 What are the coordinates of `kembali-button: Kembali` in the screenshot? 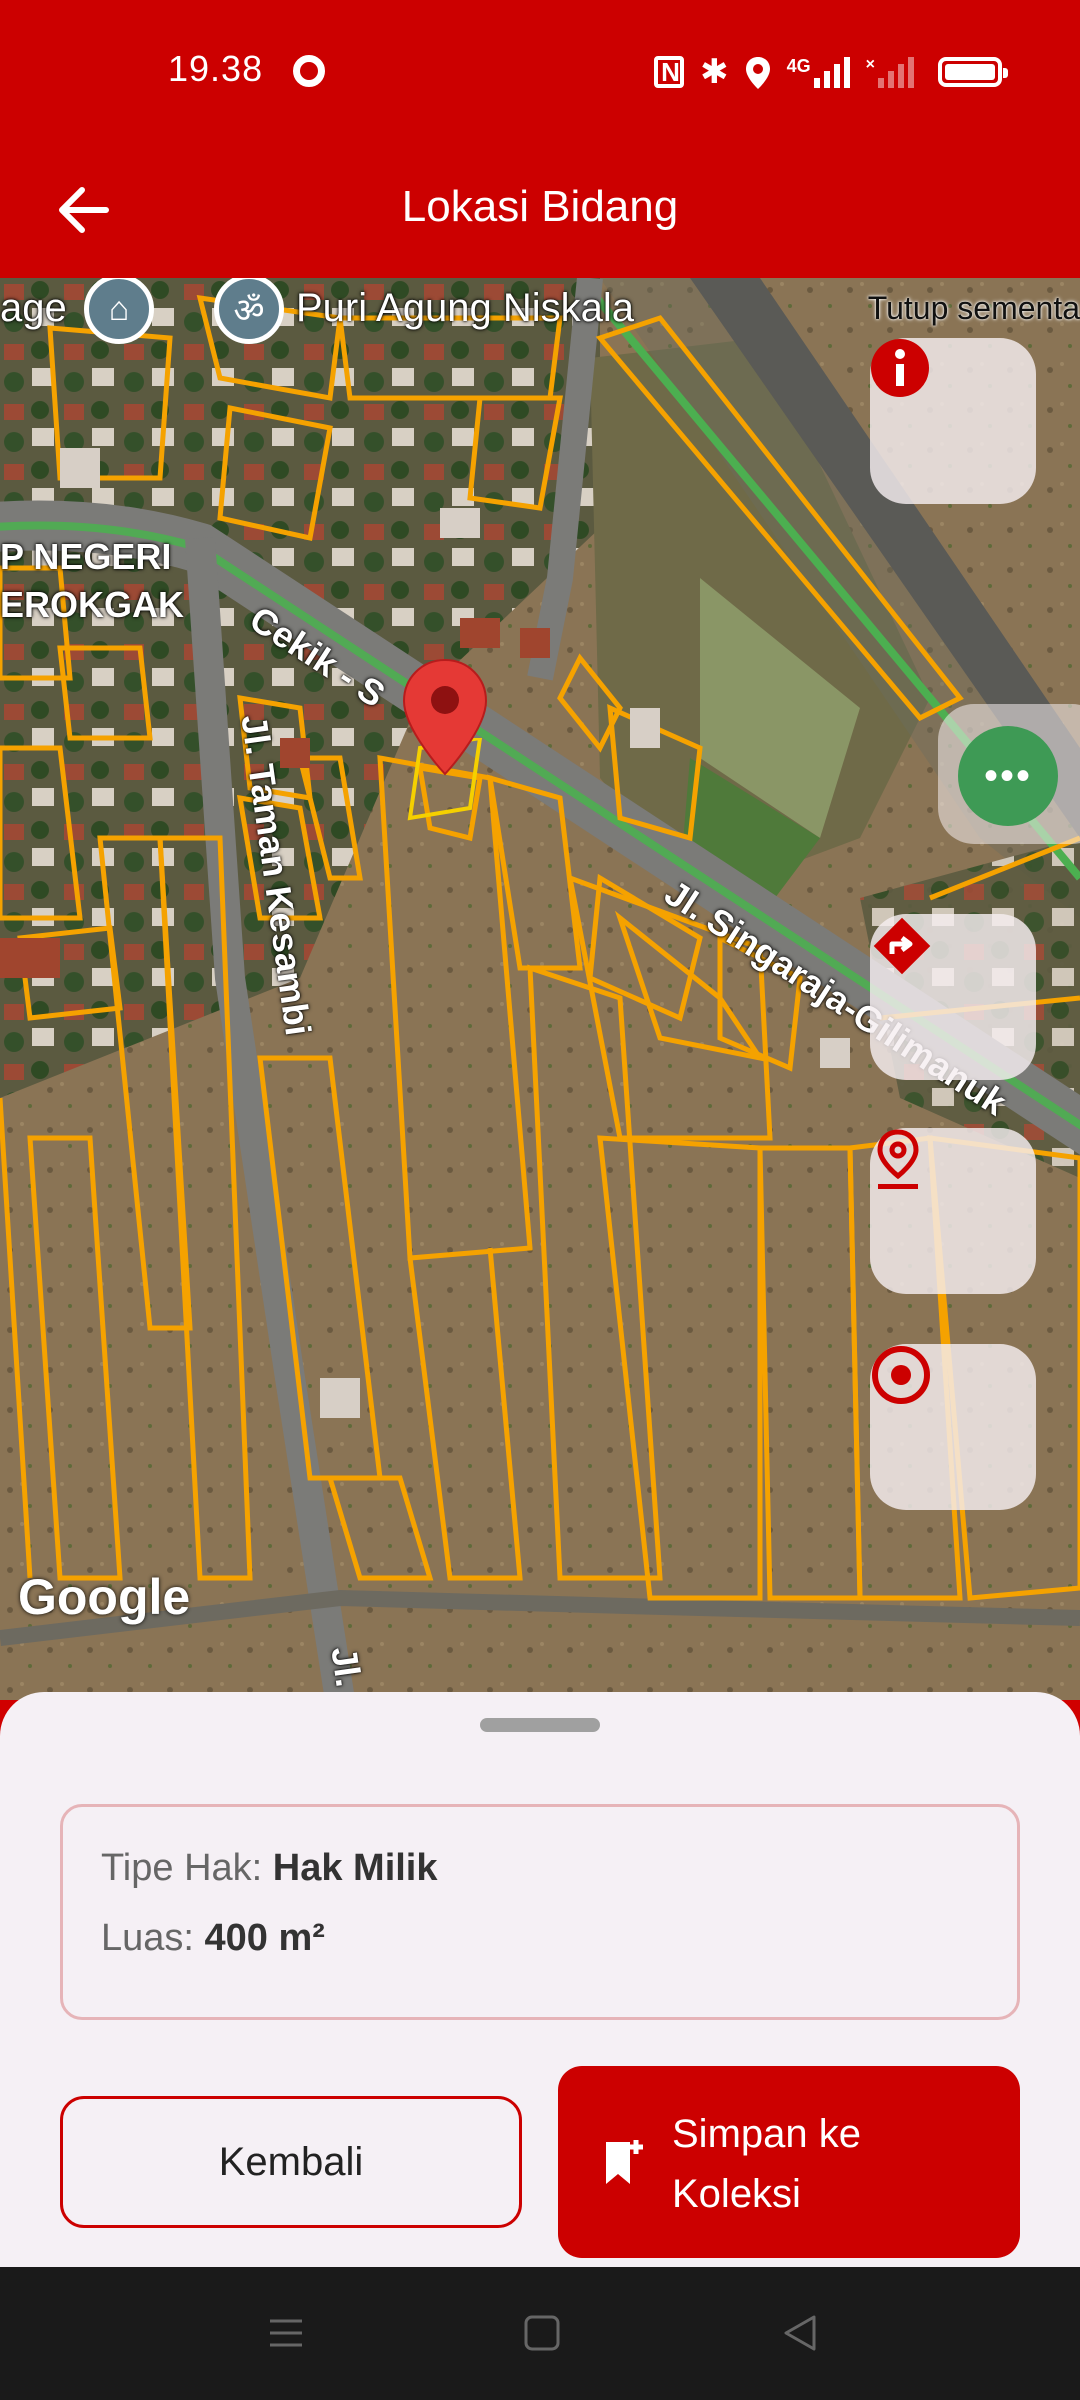 It's located at (291, 2162).